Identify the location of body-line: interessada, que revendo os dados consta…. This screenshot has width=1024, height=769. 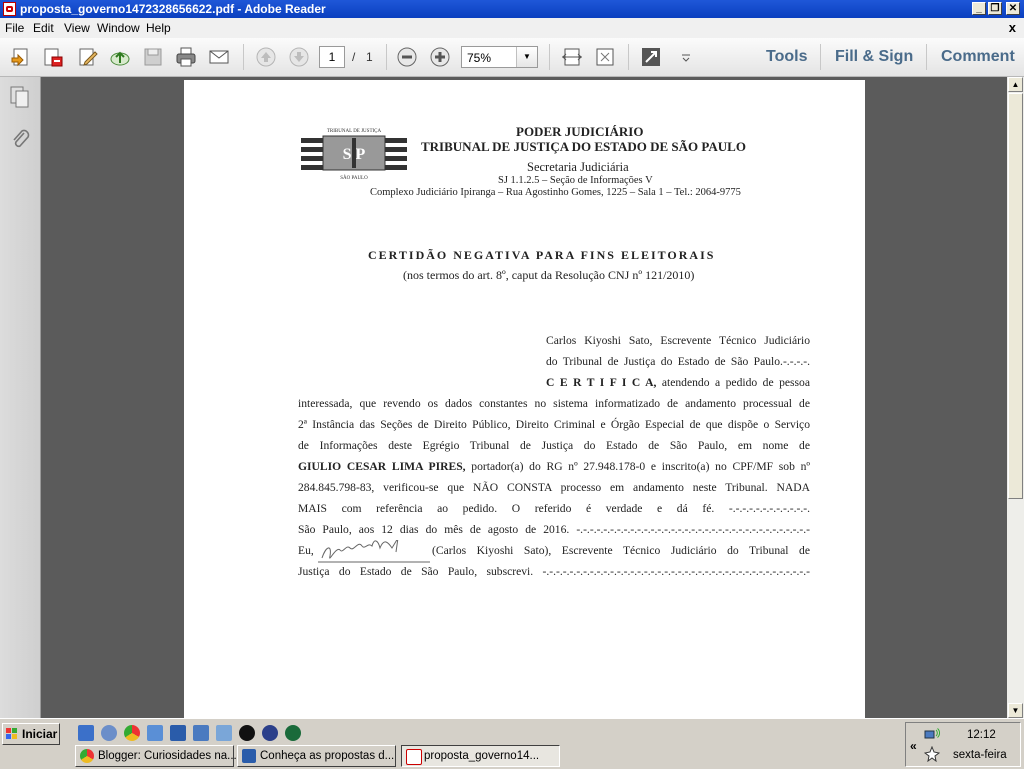
(554, 403).